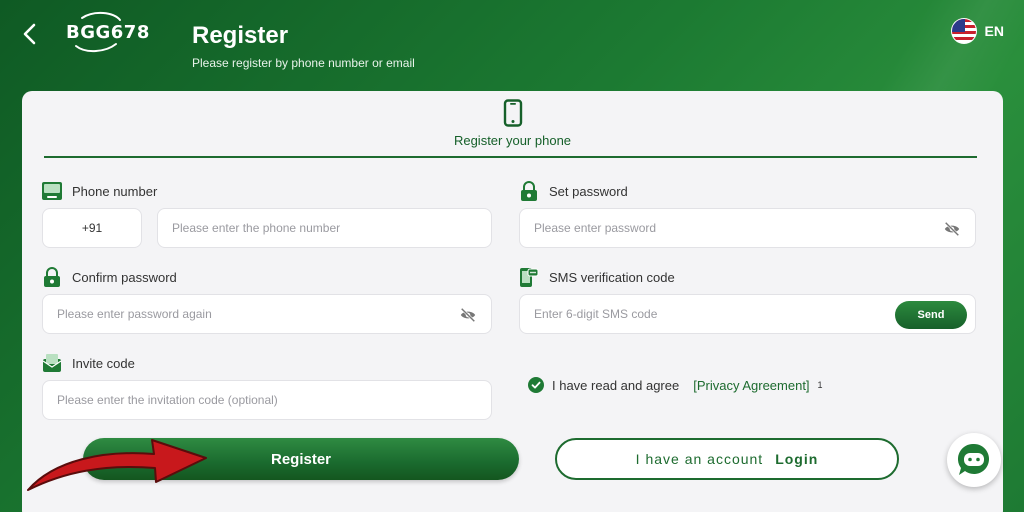  Describe the element at coordinates (699, 459) in the screenshot. I see `login-prefix-text: I have an account` at that location.